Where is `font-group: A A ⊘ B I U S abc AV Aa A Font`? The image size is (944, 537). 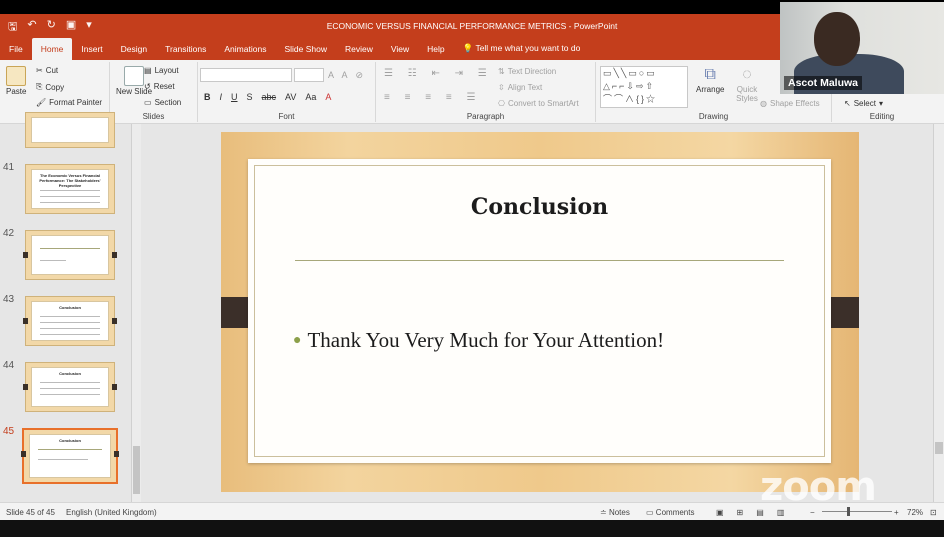
font-group: A A ⊘ B I U S abc AV Aa A Font is located at coordinates (287, 92).